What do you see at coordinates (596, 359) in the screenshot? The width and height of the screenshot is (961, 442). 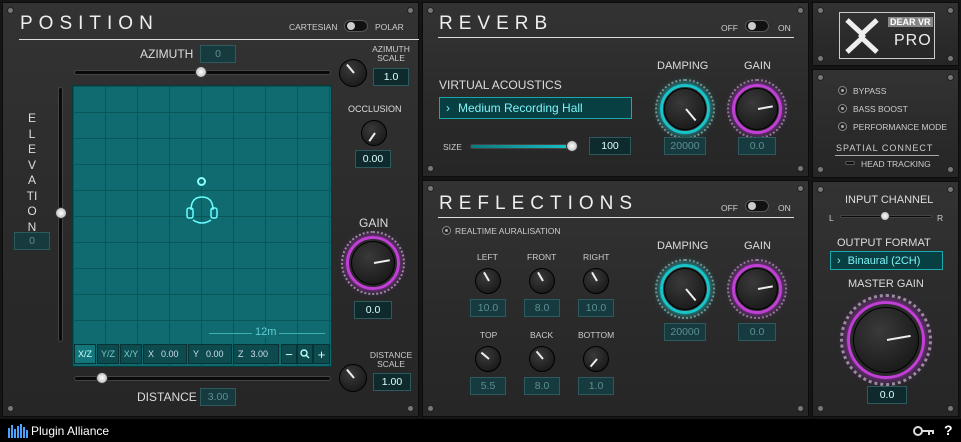 I see `wall-bottom-knob` at bounding box center [596, 359].